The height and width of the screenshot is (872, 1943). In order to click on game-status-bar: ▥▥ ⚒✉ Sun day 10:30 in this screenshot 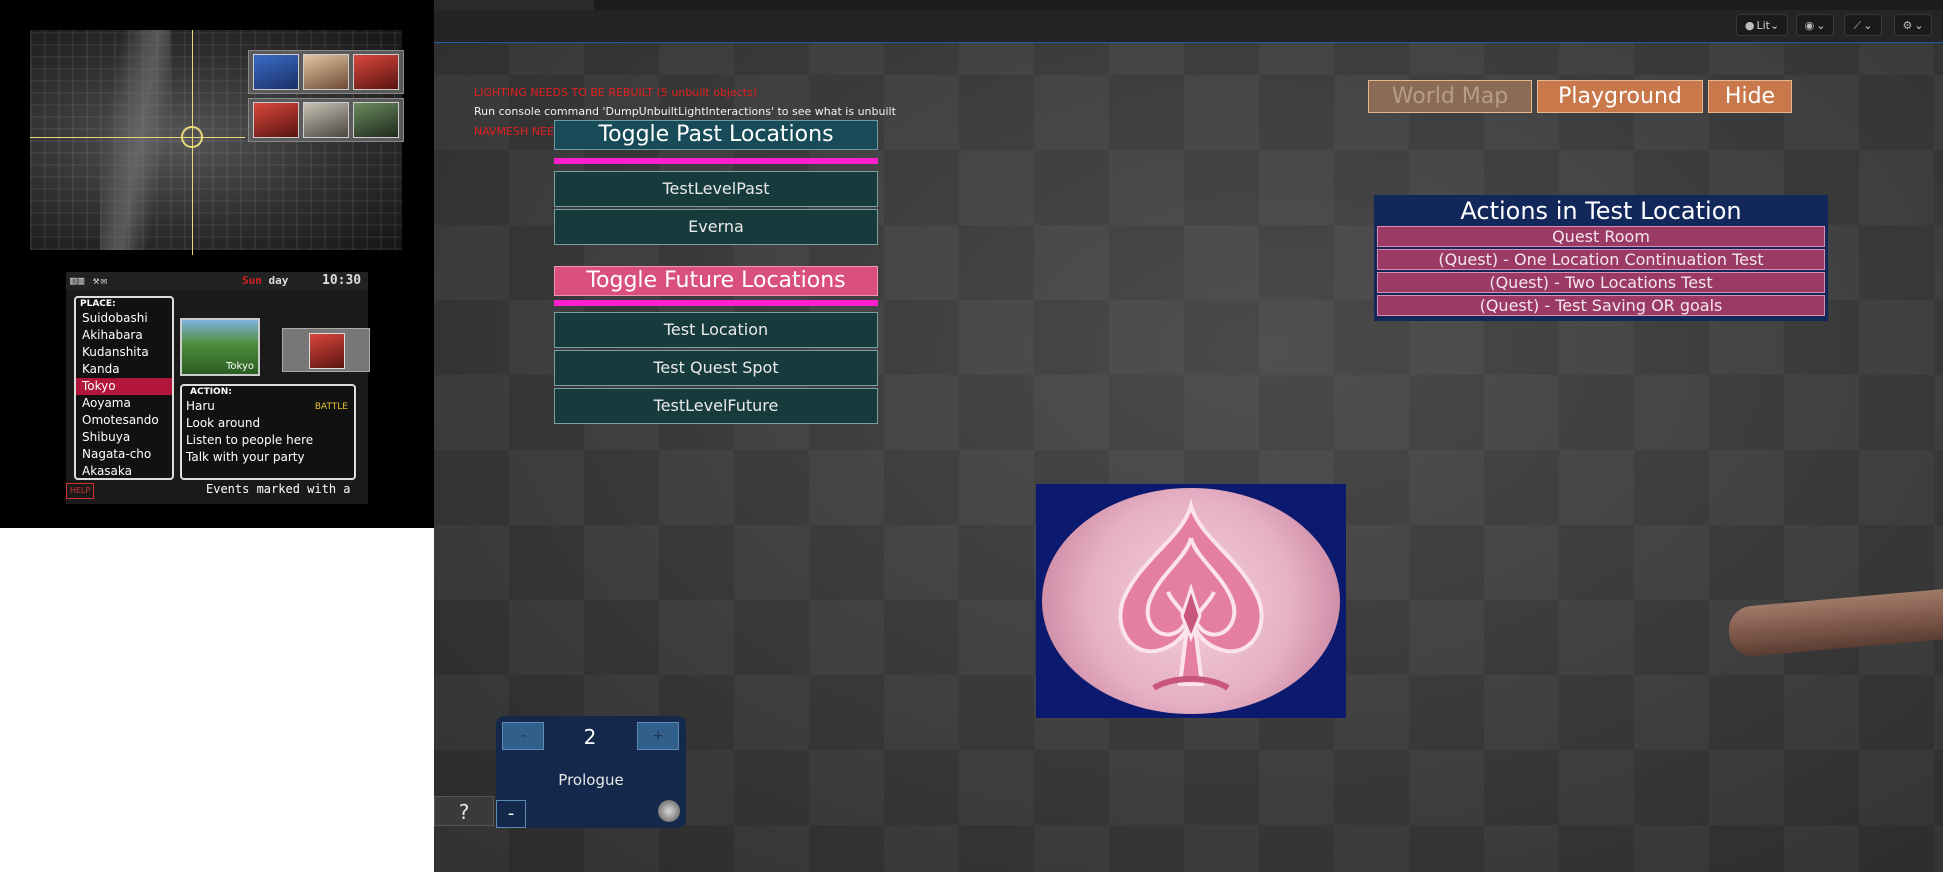, I will do `click(217, 281)`.